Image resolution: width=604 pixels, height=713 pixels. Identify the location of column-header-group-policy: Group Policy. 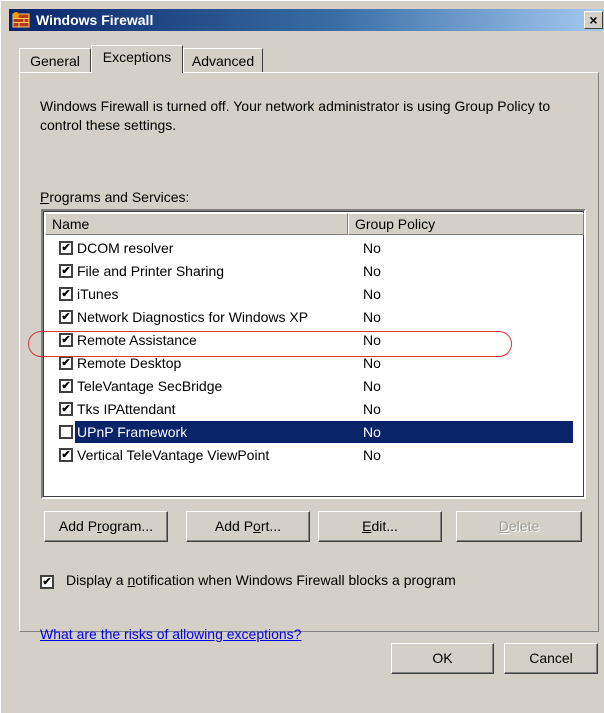
(466, 224).